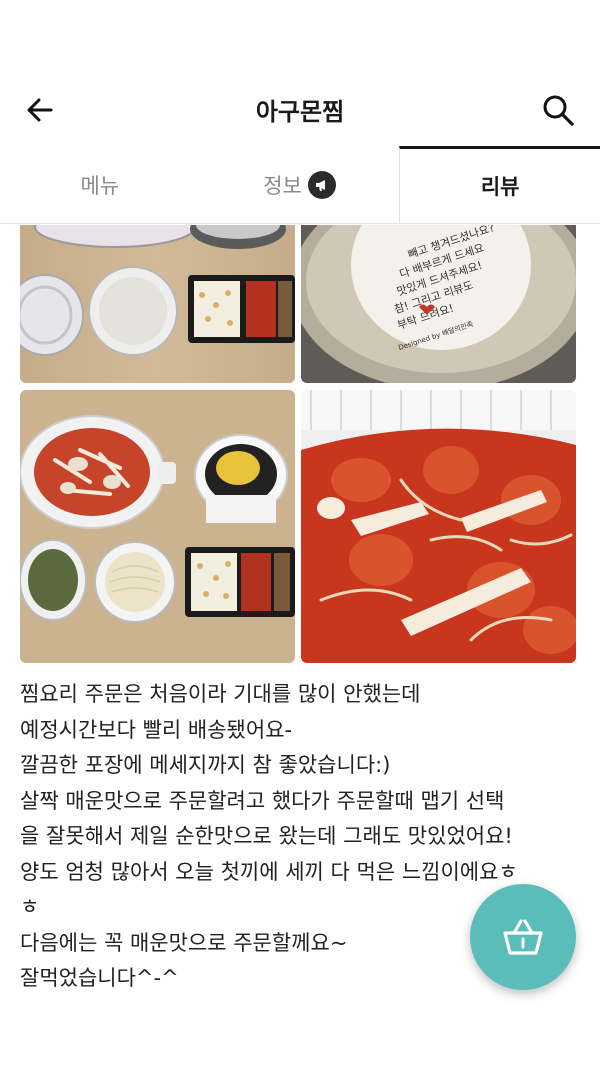 The width and height of the screenshot is (600, 1067). Describe the element at coordinates (220, 694) in the screenshot. I see `review-line: 찜요리 주문은 처음이라 기대를 많이 안했는데` at that location.